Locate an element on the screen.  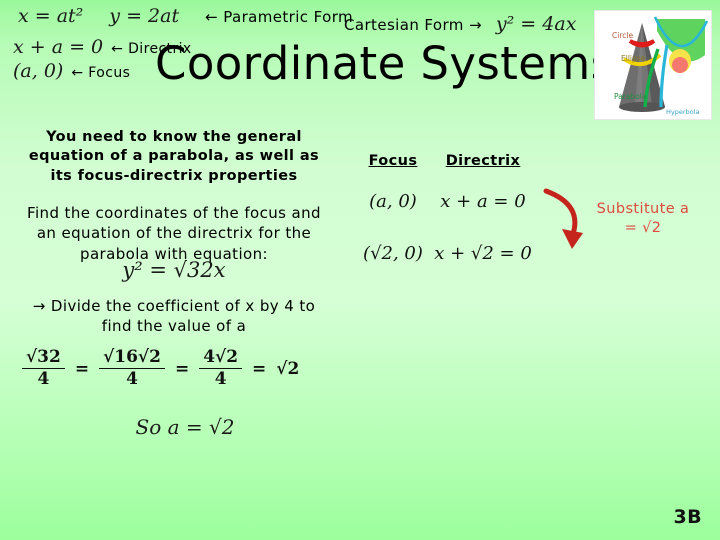
solved-directrix-cell: x + √2 = 0 is located at coordinates (483, 253).